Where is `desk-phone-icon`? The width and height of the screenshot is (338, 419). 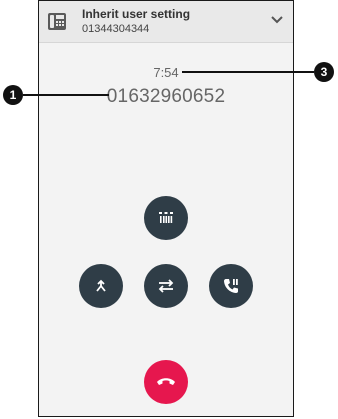 desk-phone-icon is located at coordinates (57, 21).